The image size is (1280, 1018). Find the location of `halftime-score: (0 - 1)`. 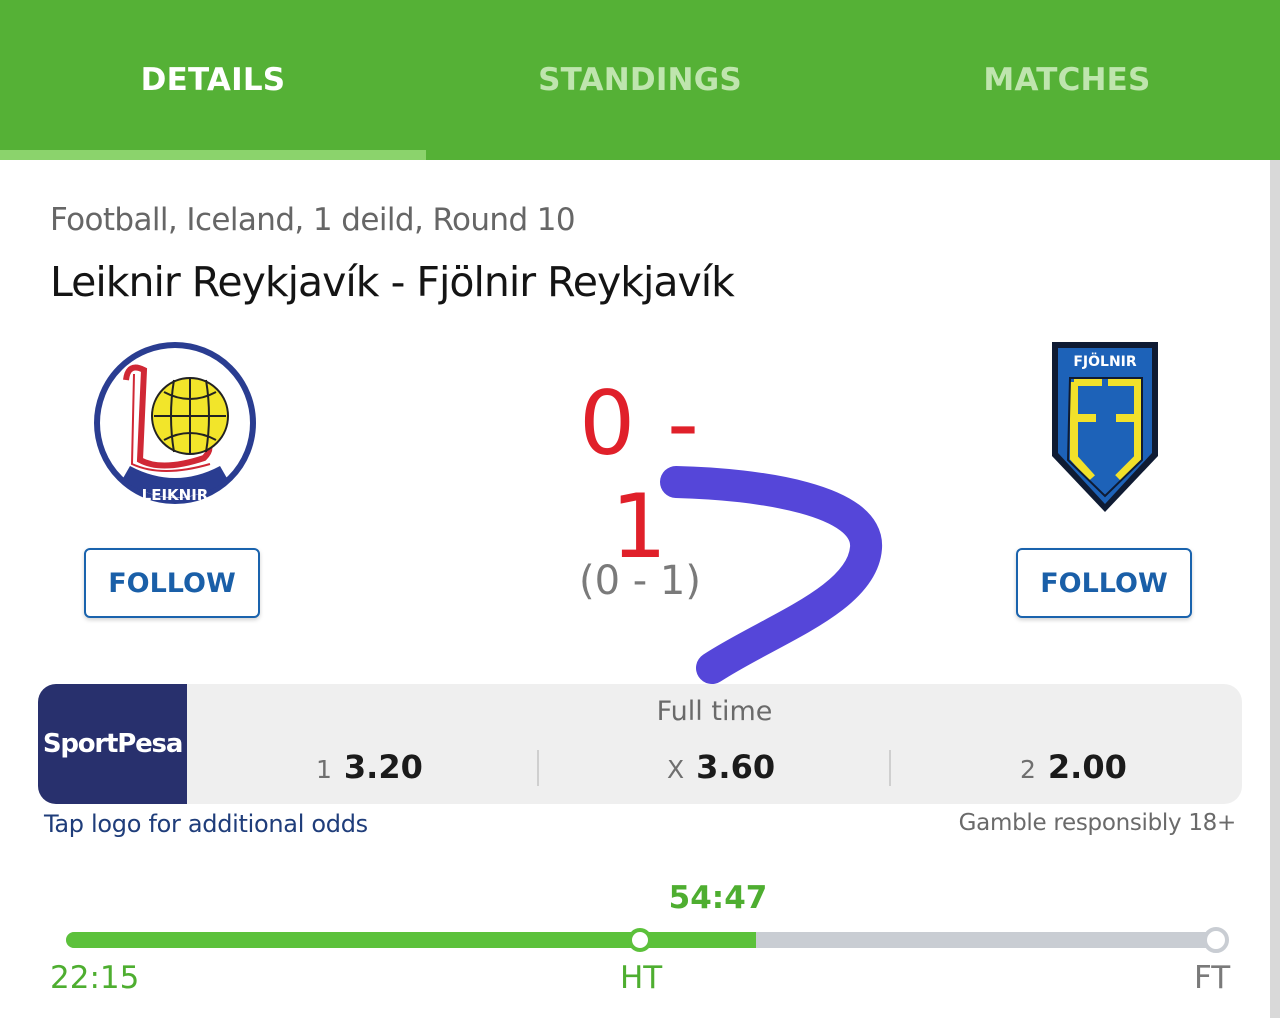

halftime-score: (0 - 1) is located at coordinates (640, 581).